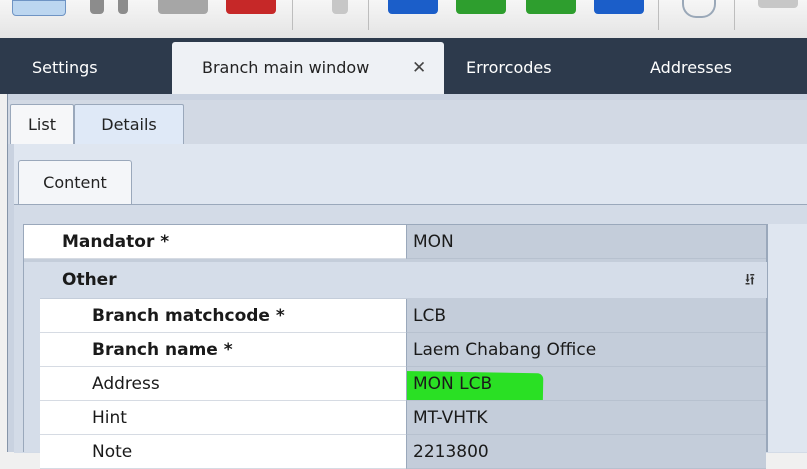  What do you see at coordinates (586, 242) in the screenshot?
I see `property-value: MON` at bounding box center [586, 242].